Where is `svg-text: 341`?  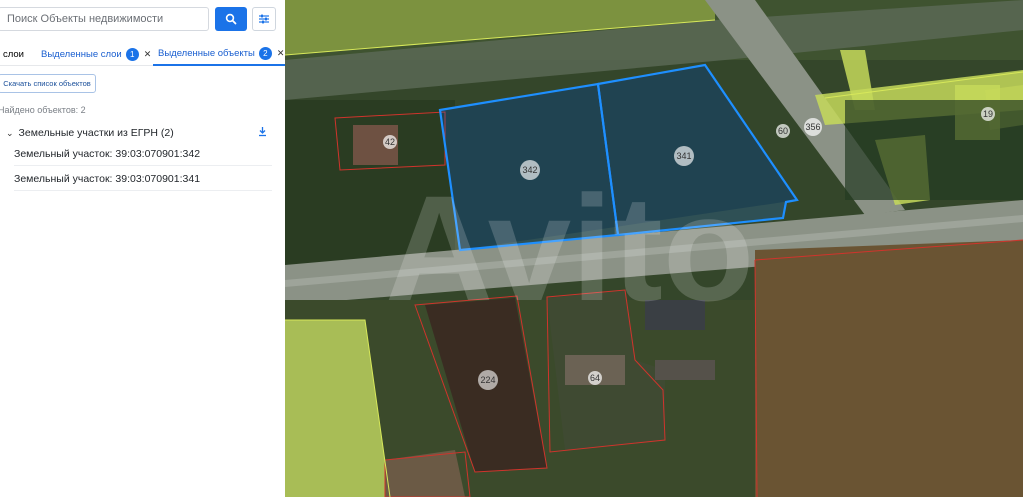 svg-text: 341 is located at coordinates (683, 156).